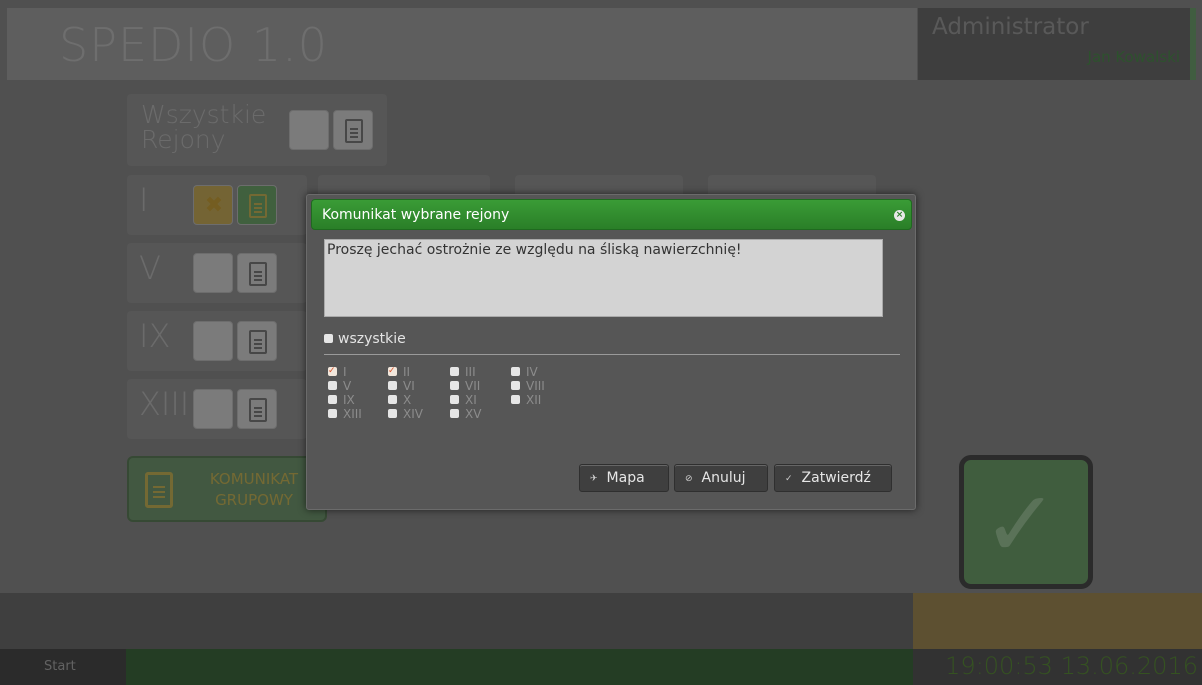 Image resolution: width=1202 pixels, height=685 pixels. What do you see at coordinates (339, 386) in the screenshot?
I see `region-checkbox: V` at bounding box center [339, 386].